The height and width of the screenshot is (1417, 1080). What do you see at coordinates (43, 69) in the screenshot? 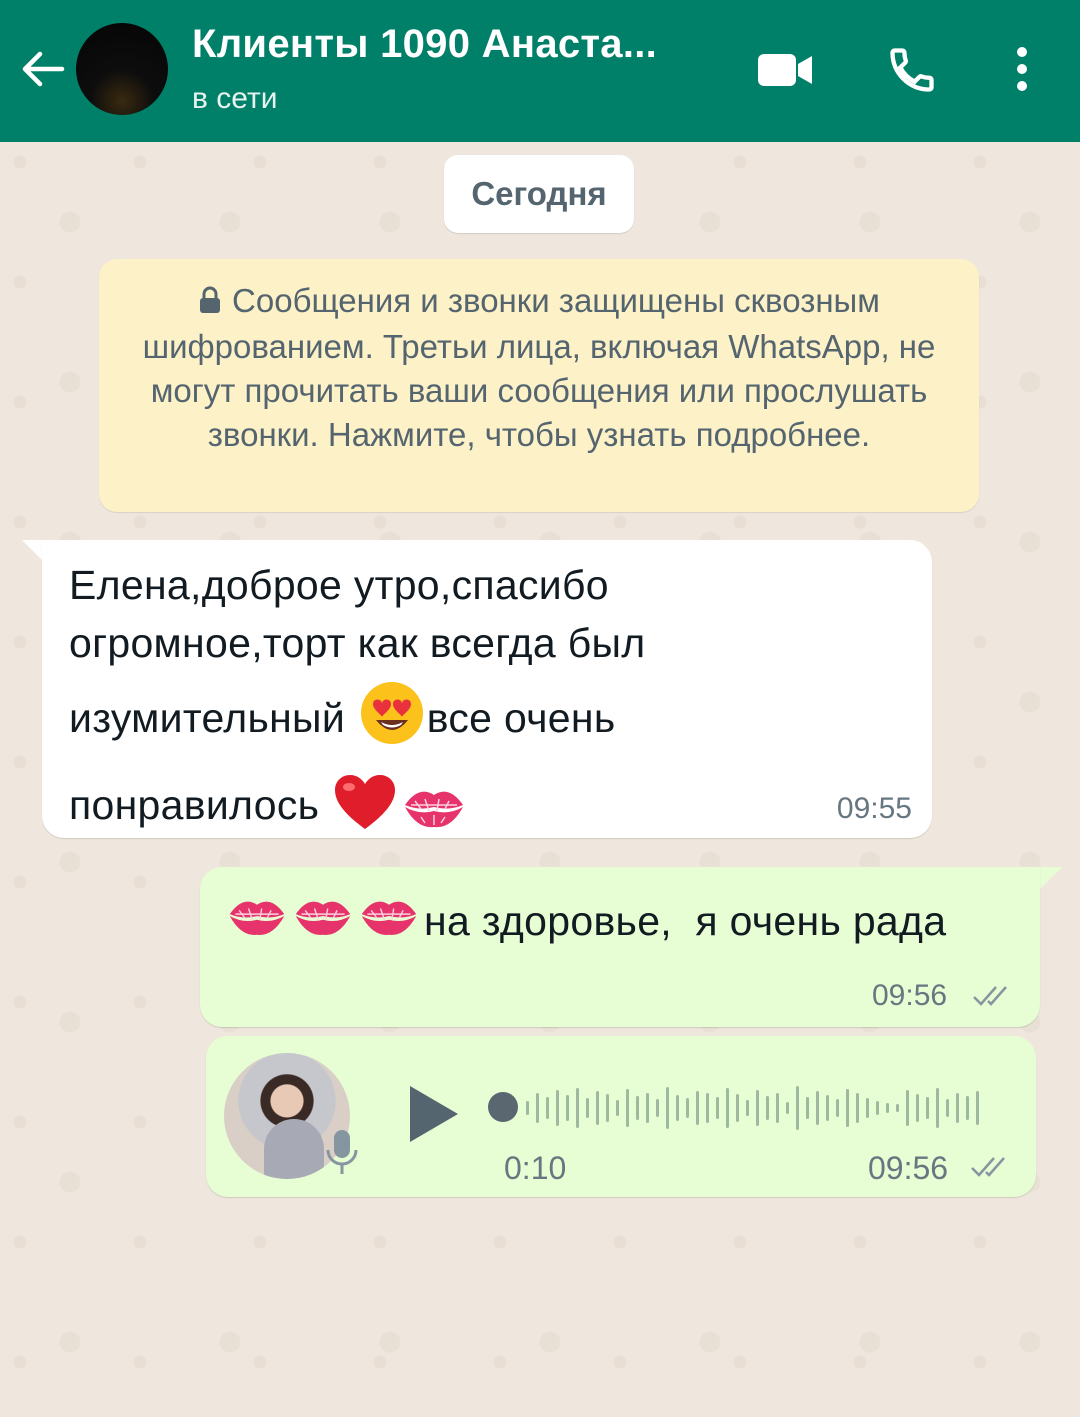
I see `back-arrow-icon` at bounding box center [43, 69].